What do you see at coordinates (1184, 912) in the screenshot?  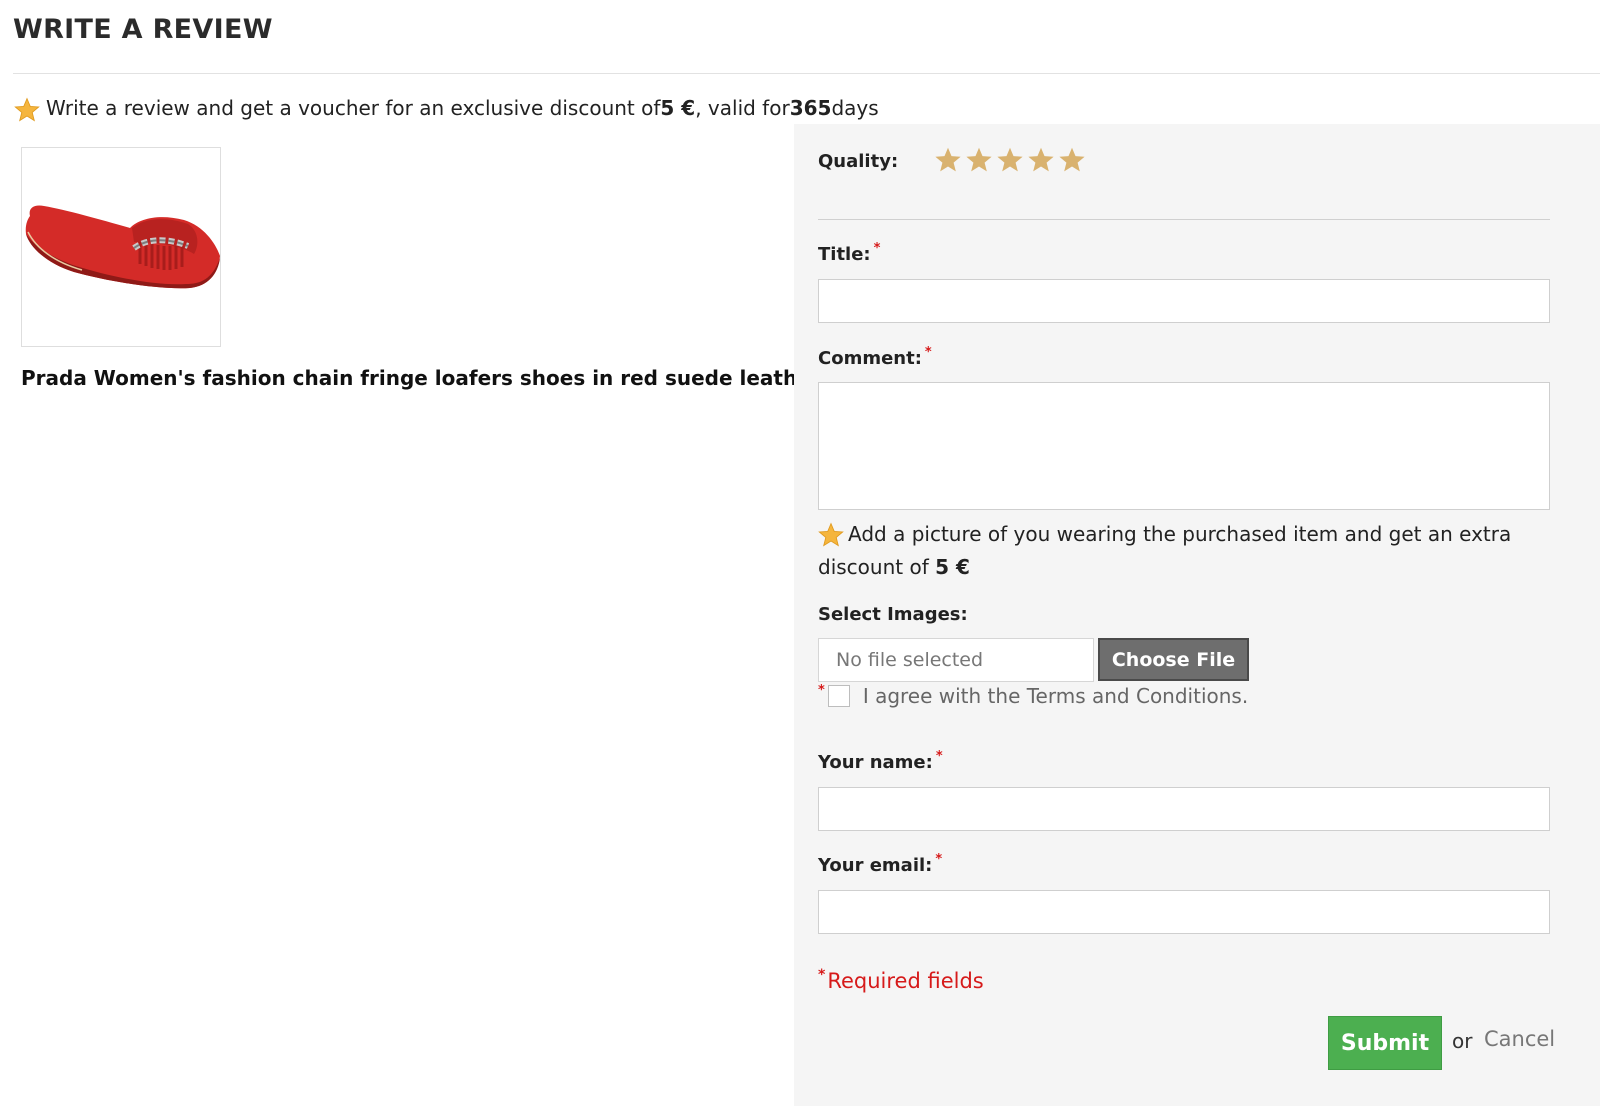 I see `email-input` at bounding box center [1184, 912].